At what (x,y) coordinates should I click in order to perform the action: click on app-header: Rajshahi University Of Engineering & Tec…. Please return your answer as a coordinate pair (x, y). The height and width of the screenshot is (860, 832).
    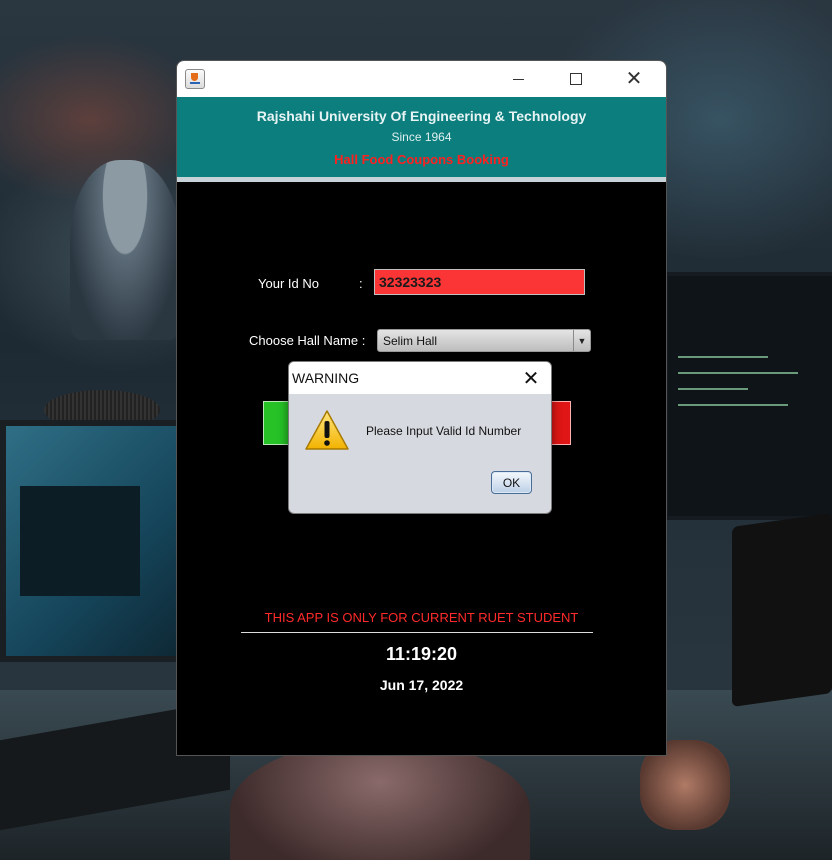
    Looking at the image, I should click on (421, 137).